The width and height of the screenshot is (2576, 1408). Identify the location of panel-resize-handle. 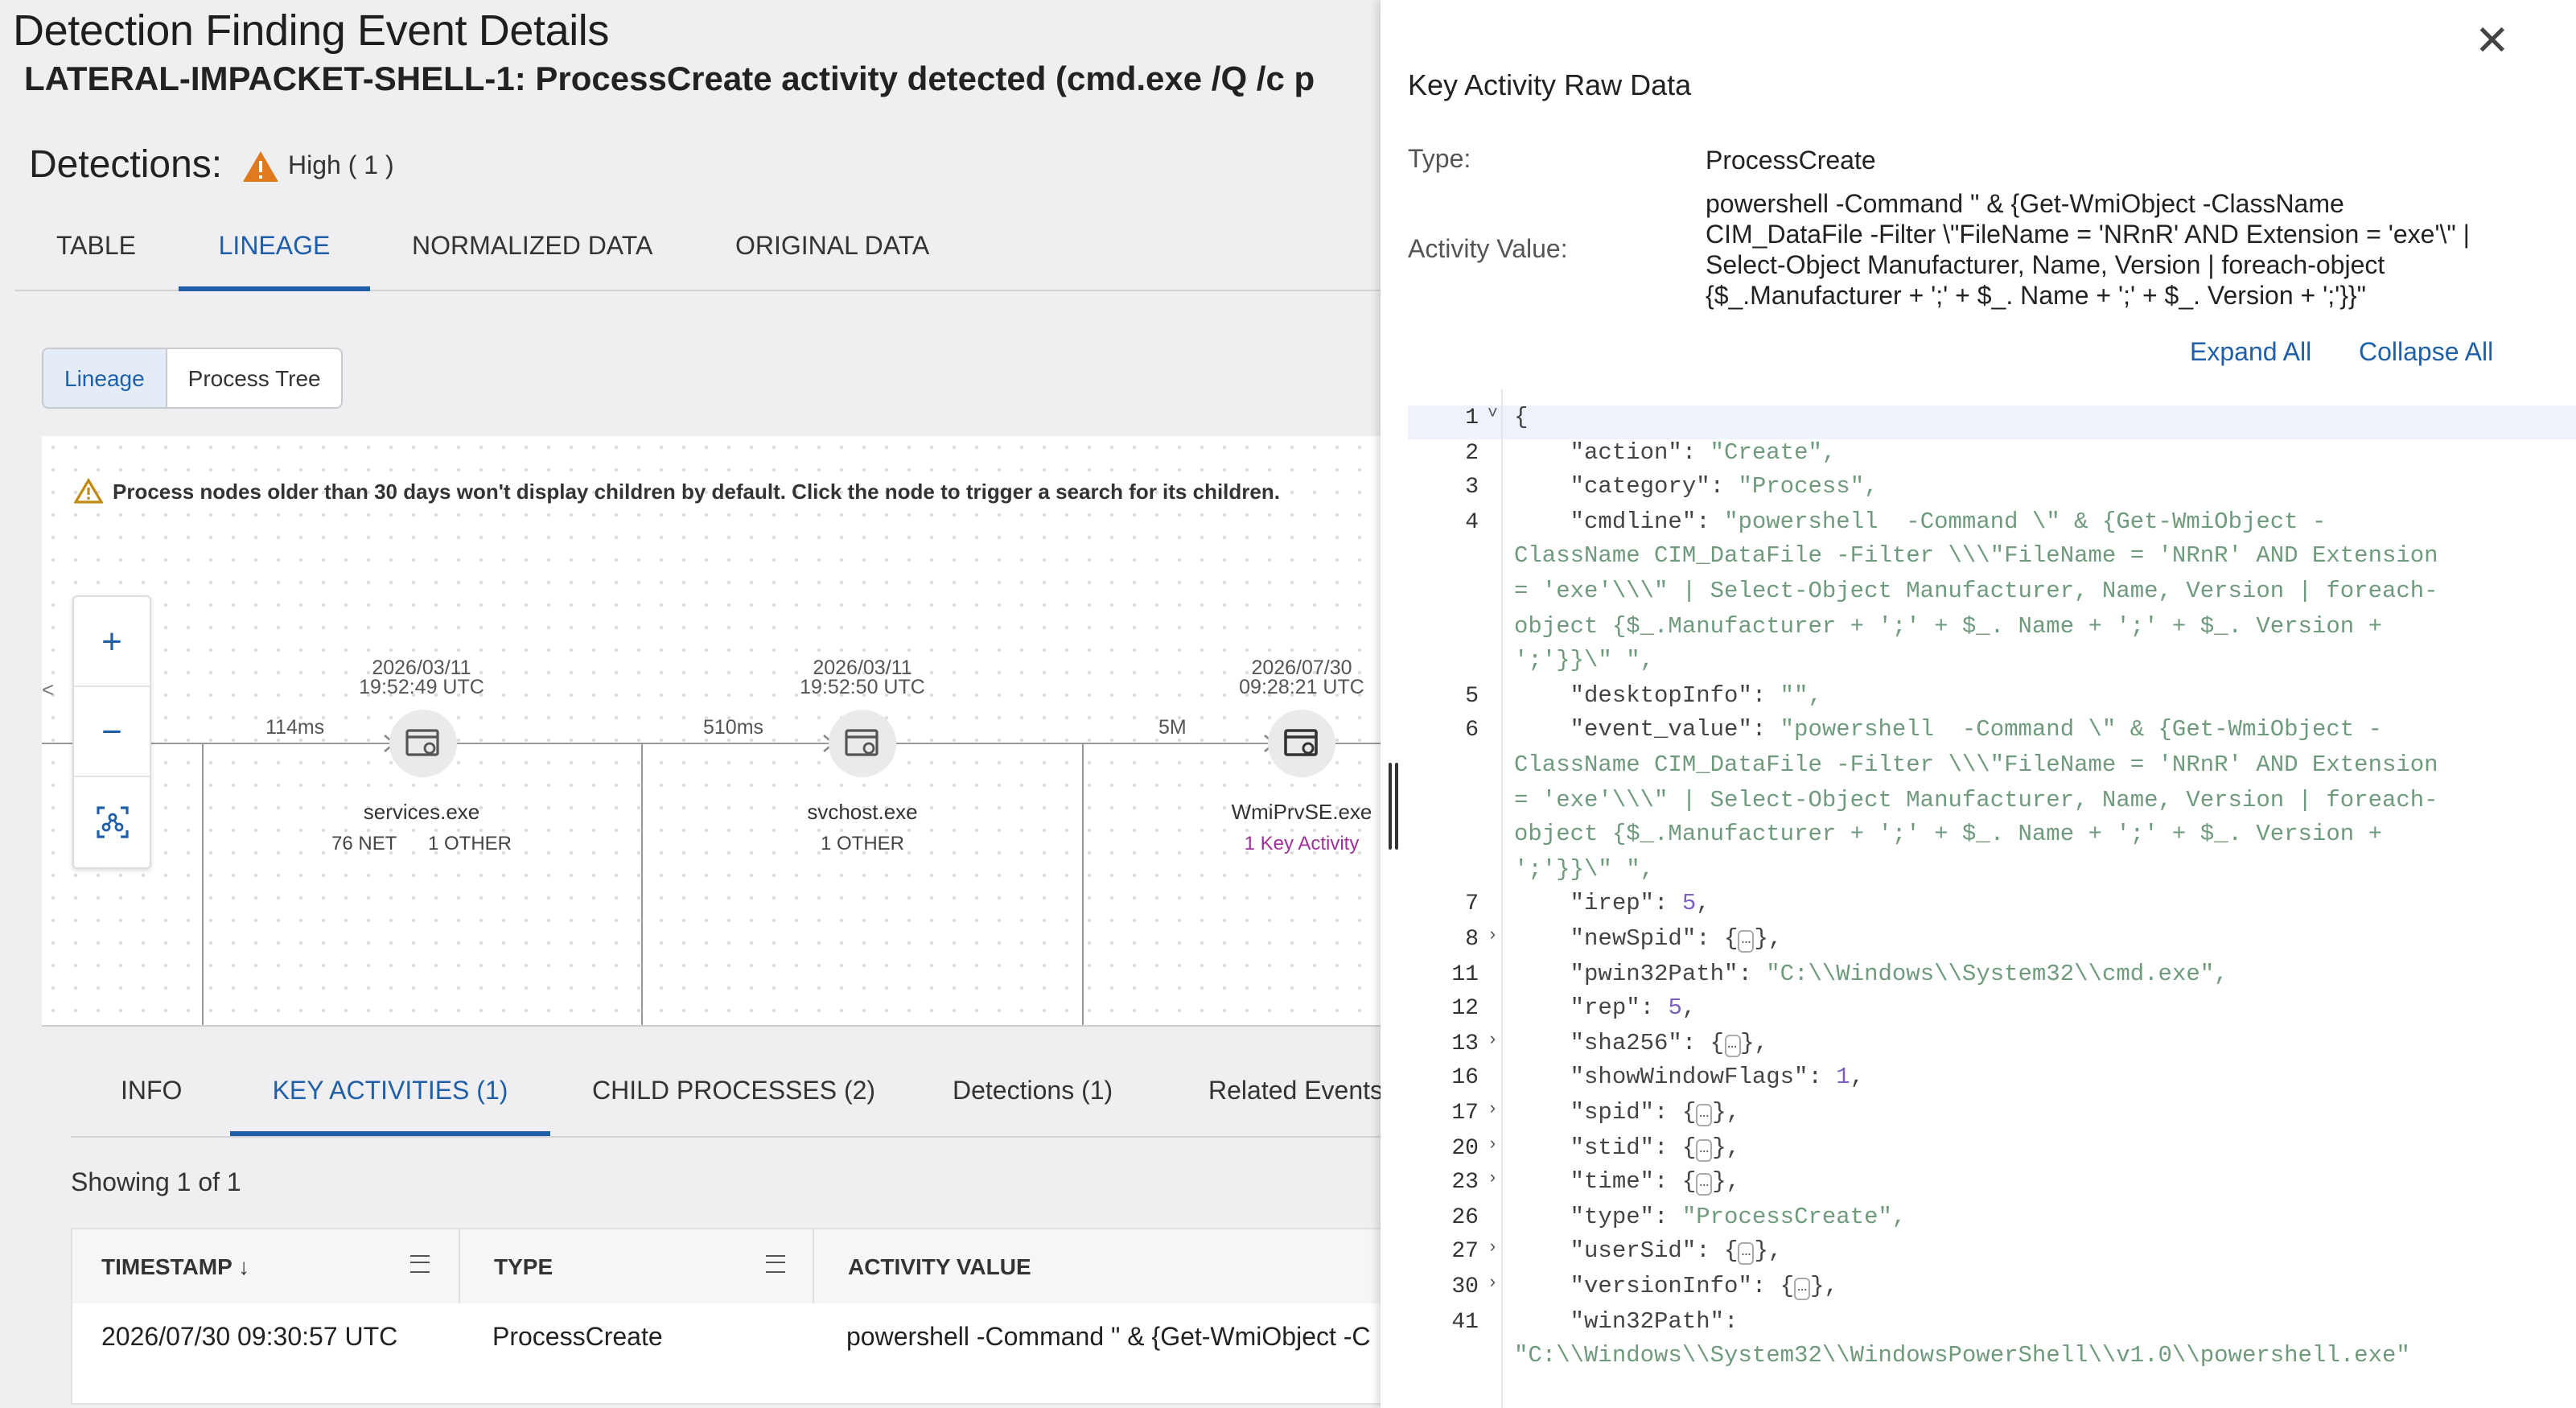
(1393, 807).